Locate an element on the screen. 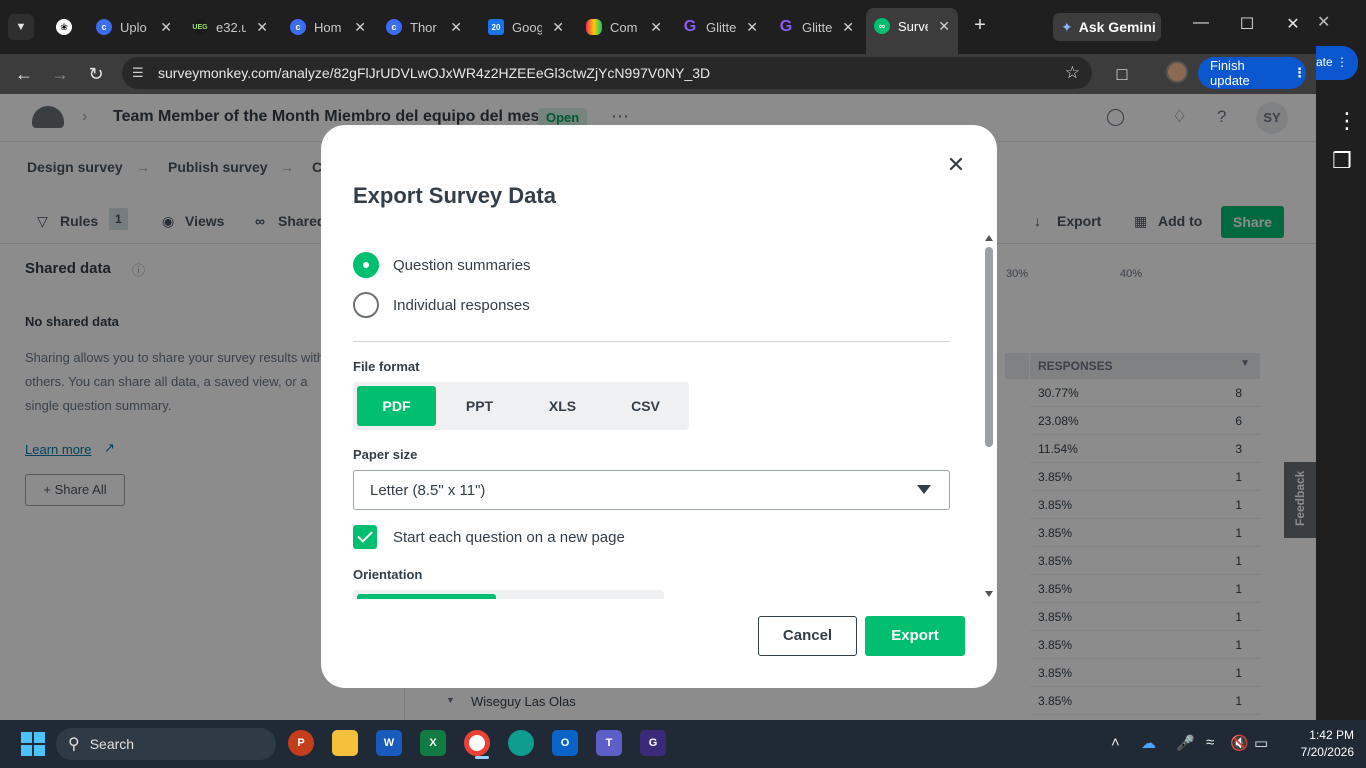 This screenshot has width=1366, height=768. file-explorer-icon is located at coordinates (345, 743).